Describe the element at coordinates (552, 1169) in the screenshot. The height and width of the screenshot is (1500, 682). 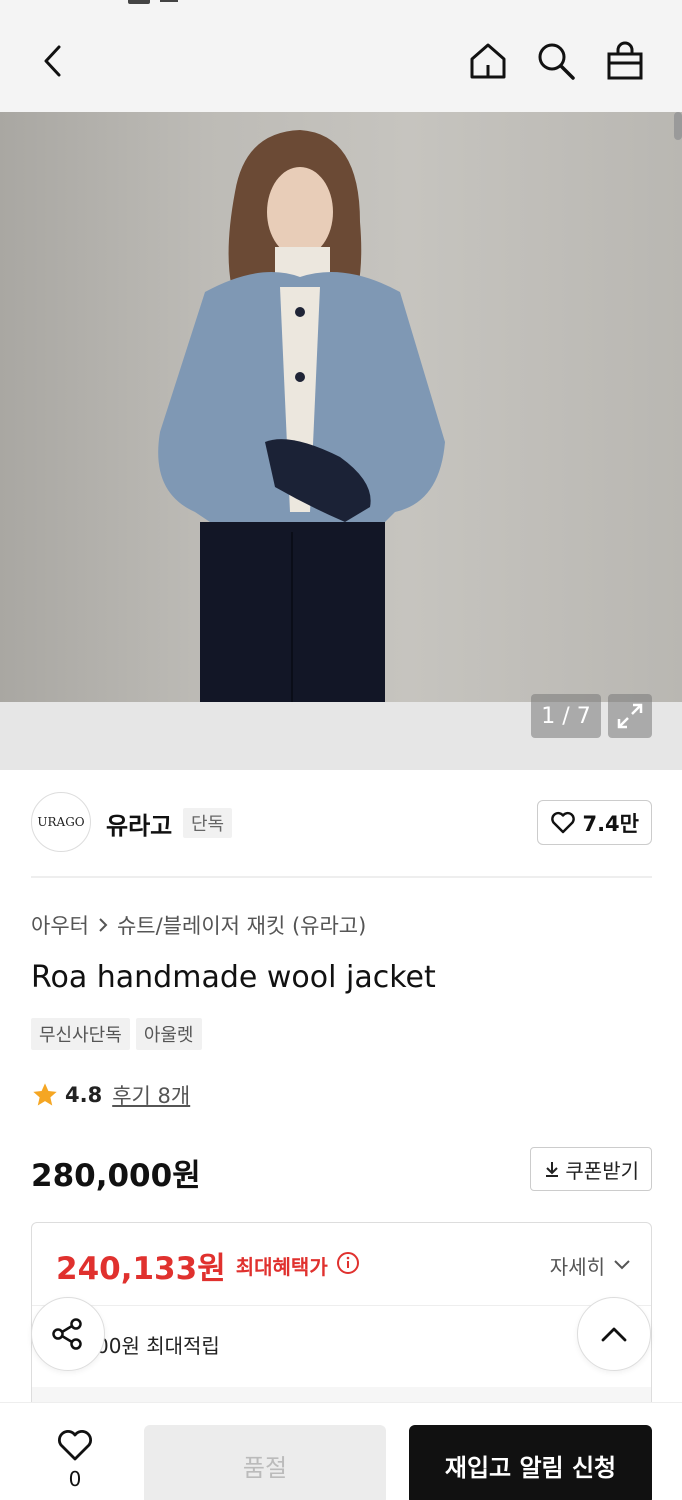
I see `download-icon` at that location.